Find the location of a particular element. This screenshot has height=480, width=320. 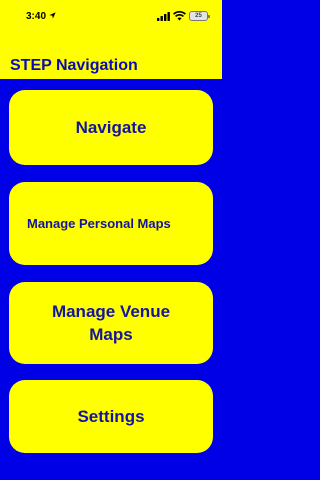

cellular-signal-icon is located at coordinates (163, 16).